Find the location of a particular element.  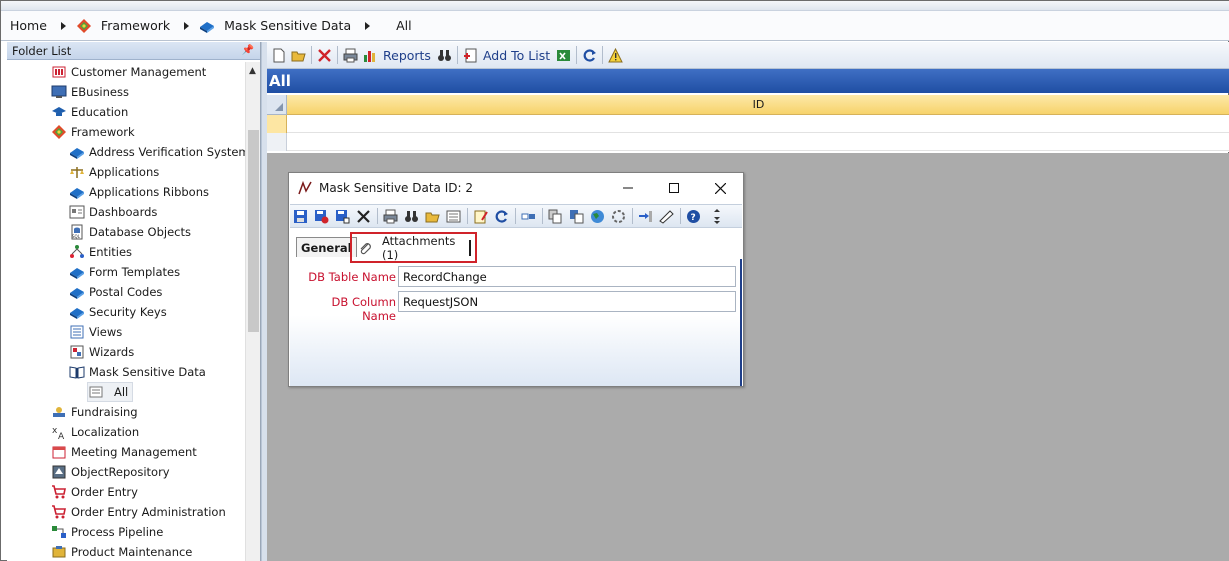

tree-item-views: Views is located at coordinates (95, 332).